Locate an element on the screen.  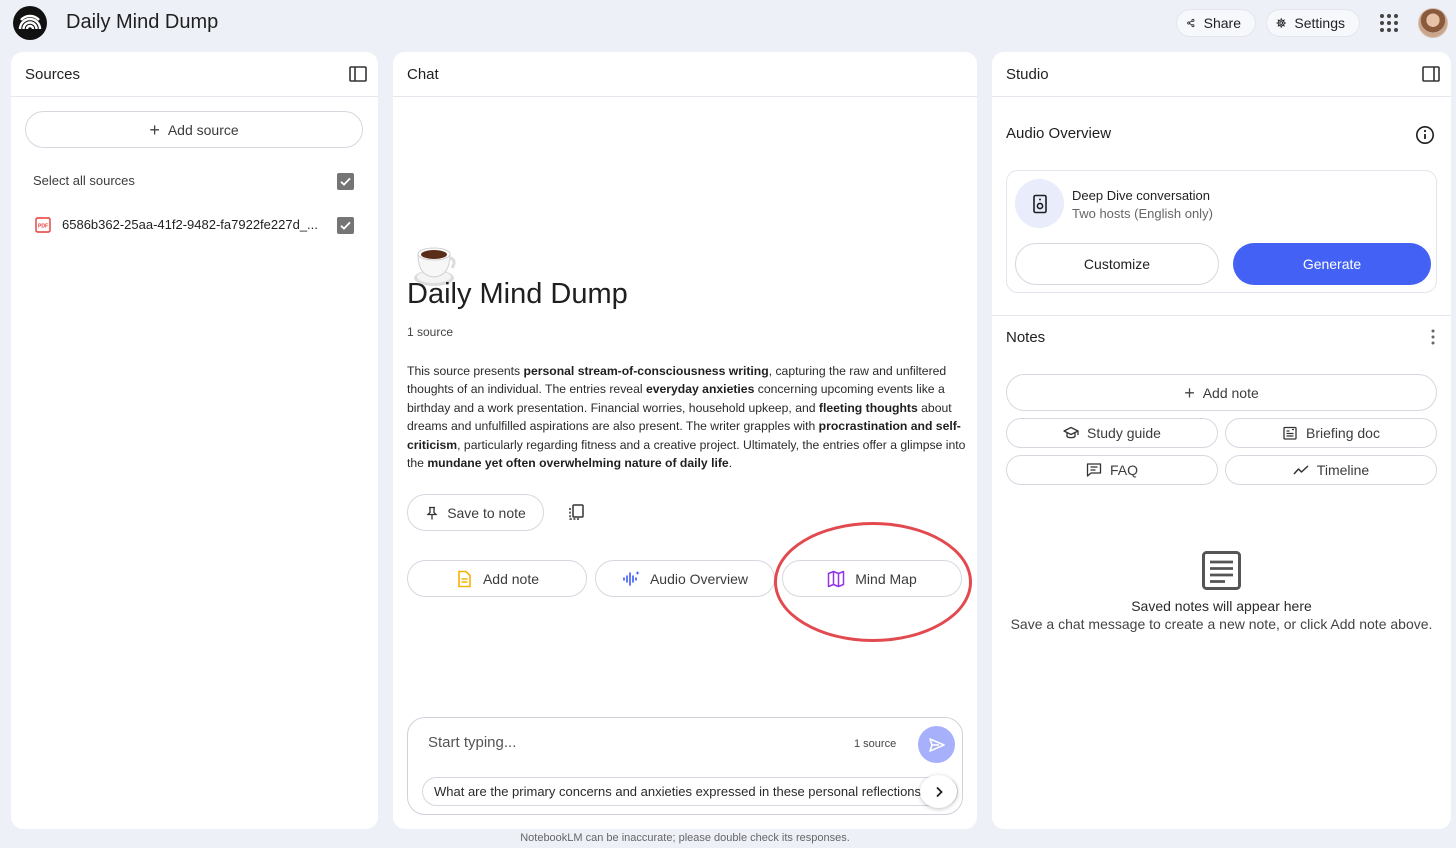
audio-overview-chip-label: Audio Overview is located at coordinates (699, 578).